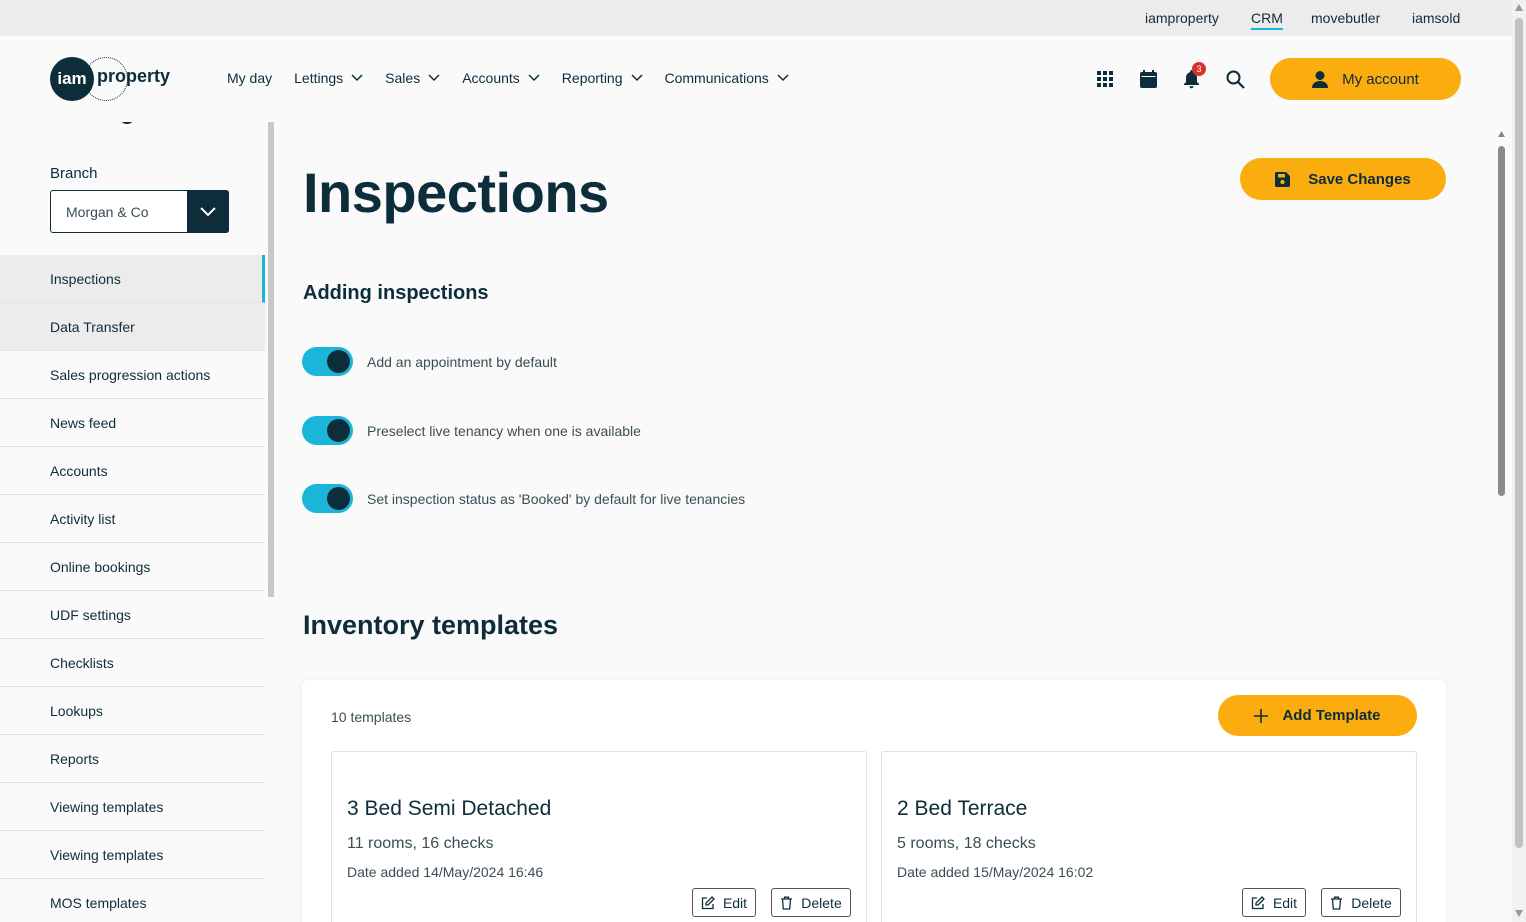  Describe the element at coordinates (412, 78) in the screenshot. I see `nav-sales: Sales` at that location.